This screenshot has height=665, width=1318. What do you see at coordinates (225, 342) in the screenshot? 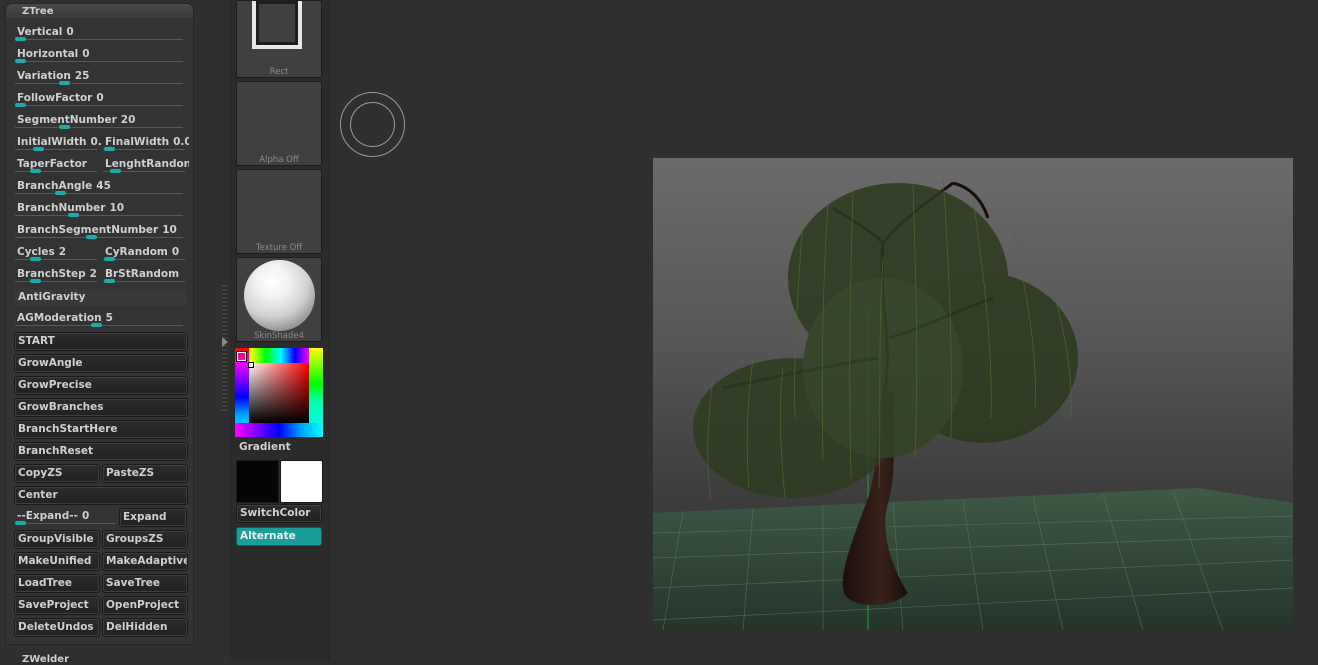
I see `collapse-arrow-icon` at bounding box center [225, 342].